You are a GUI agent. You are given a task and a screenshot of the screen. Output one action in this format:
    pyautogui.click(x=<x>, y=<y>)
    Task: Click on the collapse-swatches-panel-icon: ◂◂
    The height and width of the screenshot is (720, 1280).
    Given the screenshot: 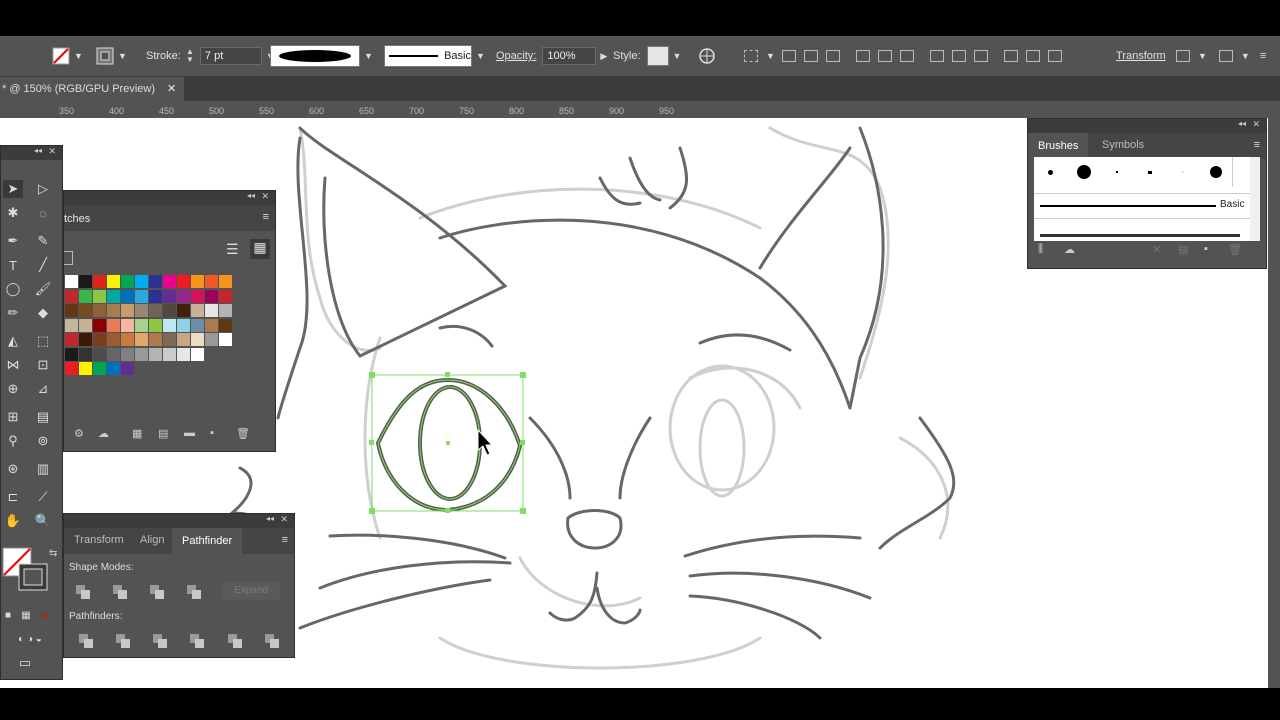 What is the action you would take?
    pyautogui.click(x=251, y=195)
    